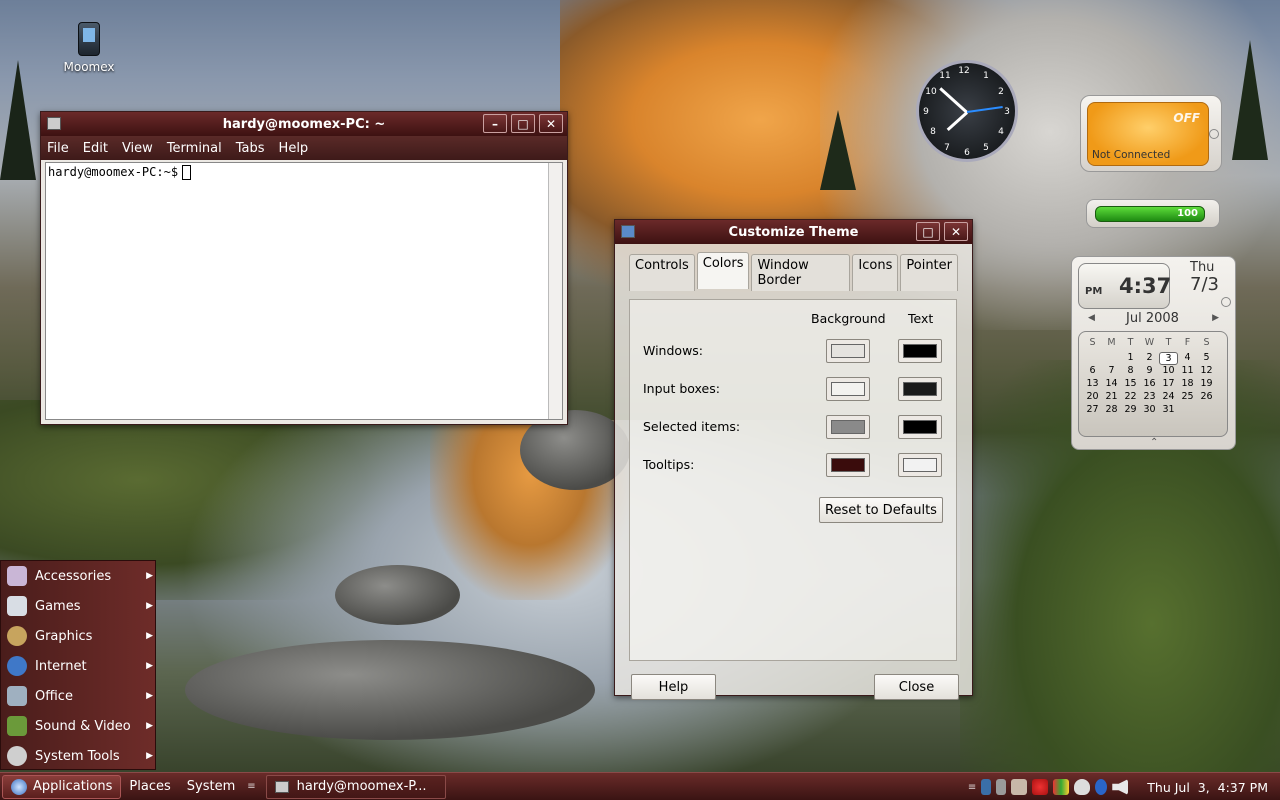 The width and height of the screenshot is (1280, 800). I want to click on calendar-day: 15, so click(1130, 383).